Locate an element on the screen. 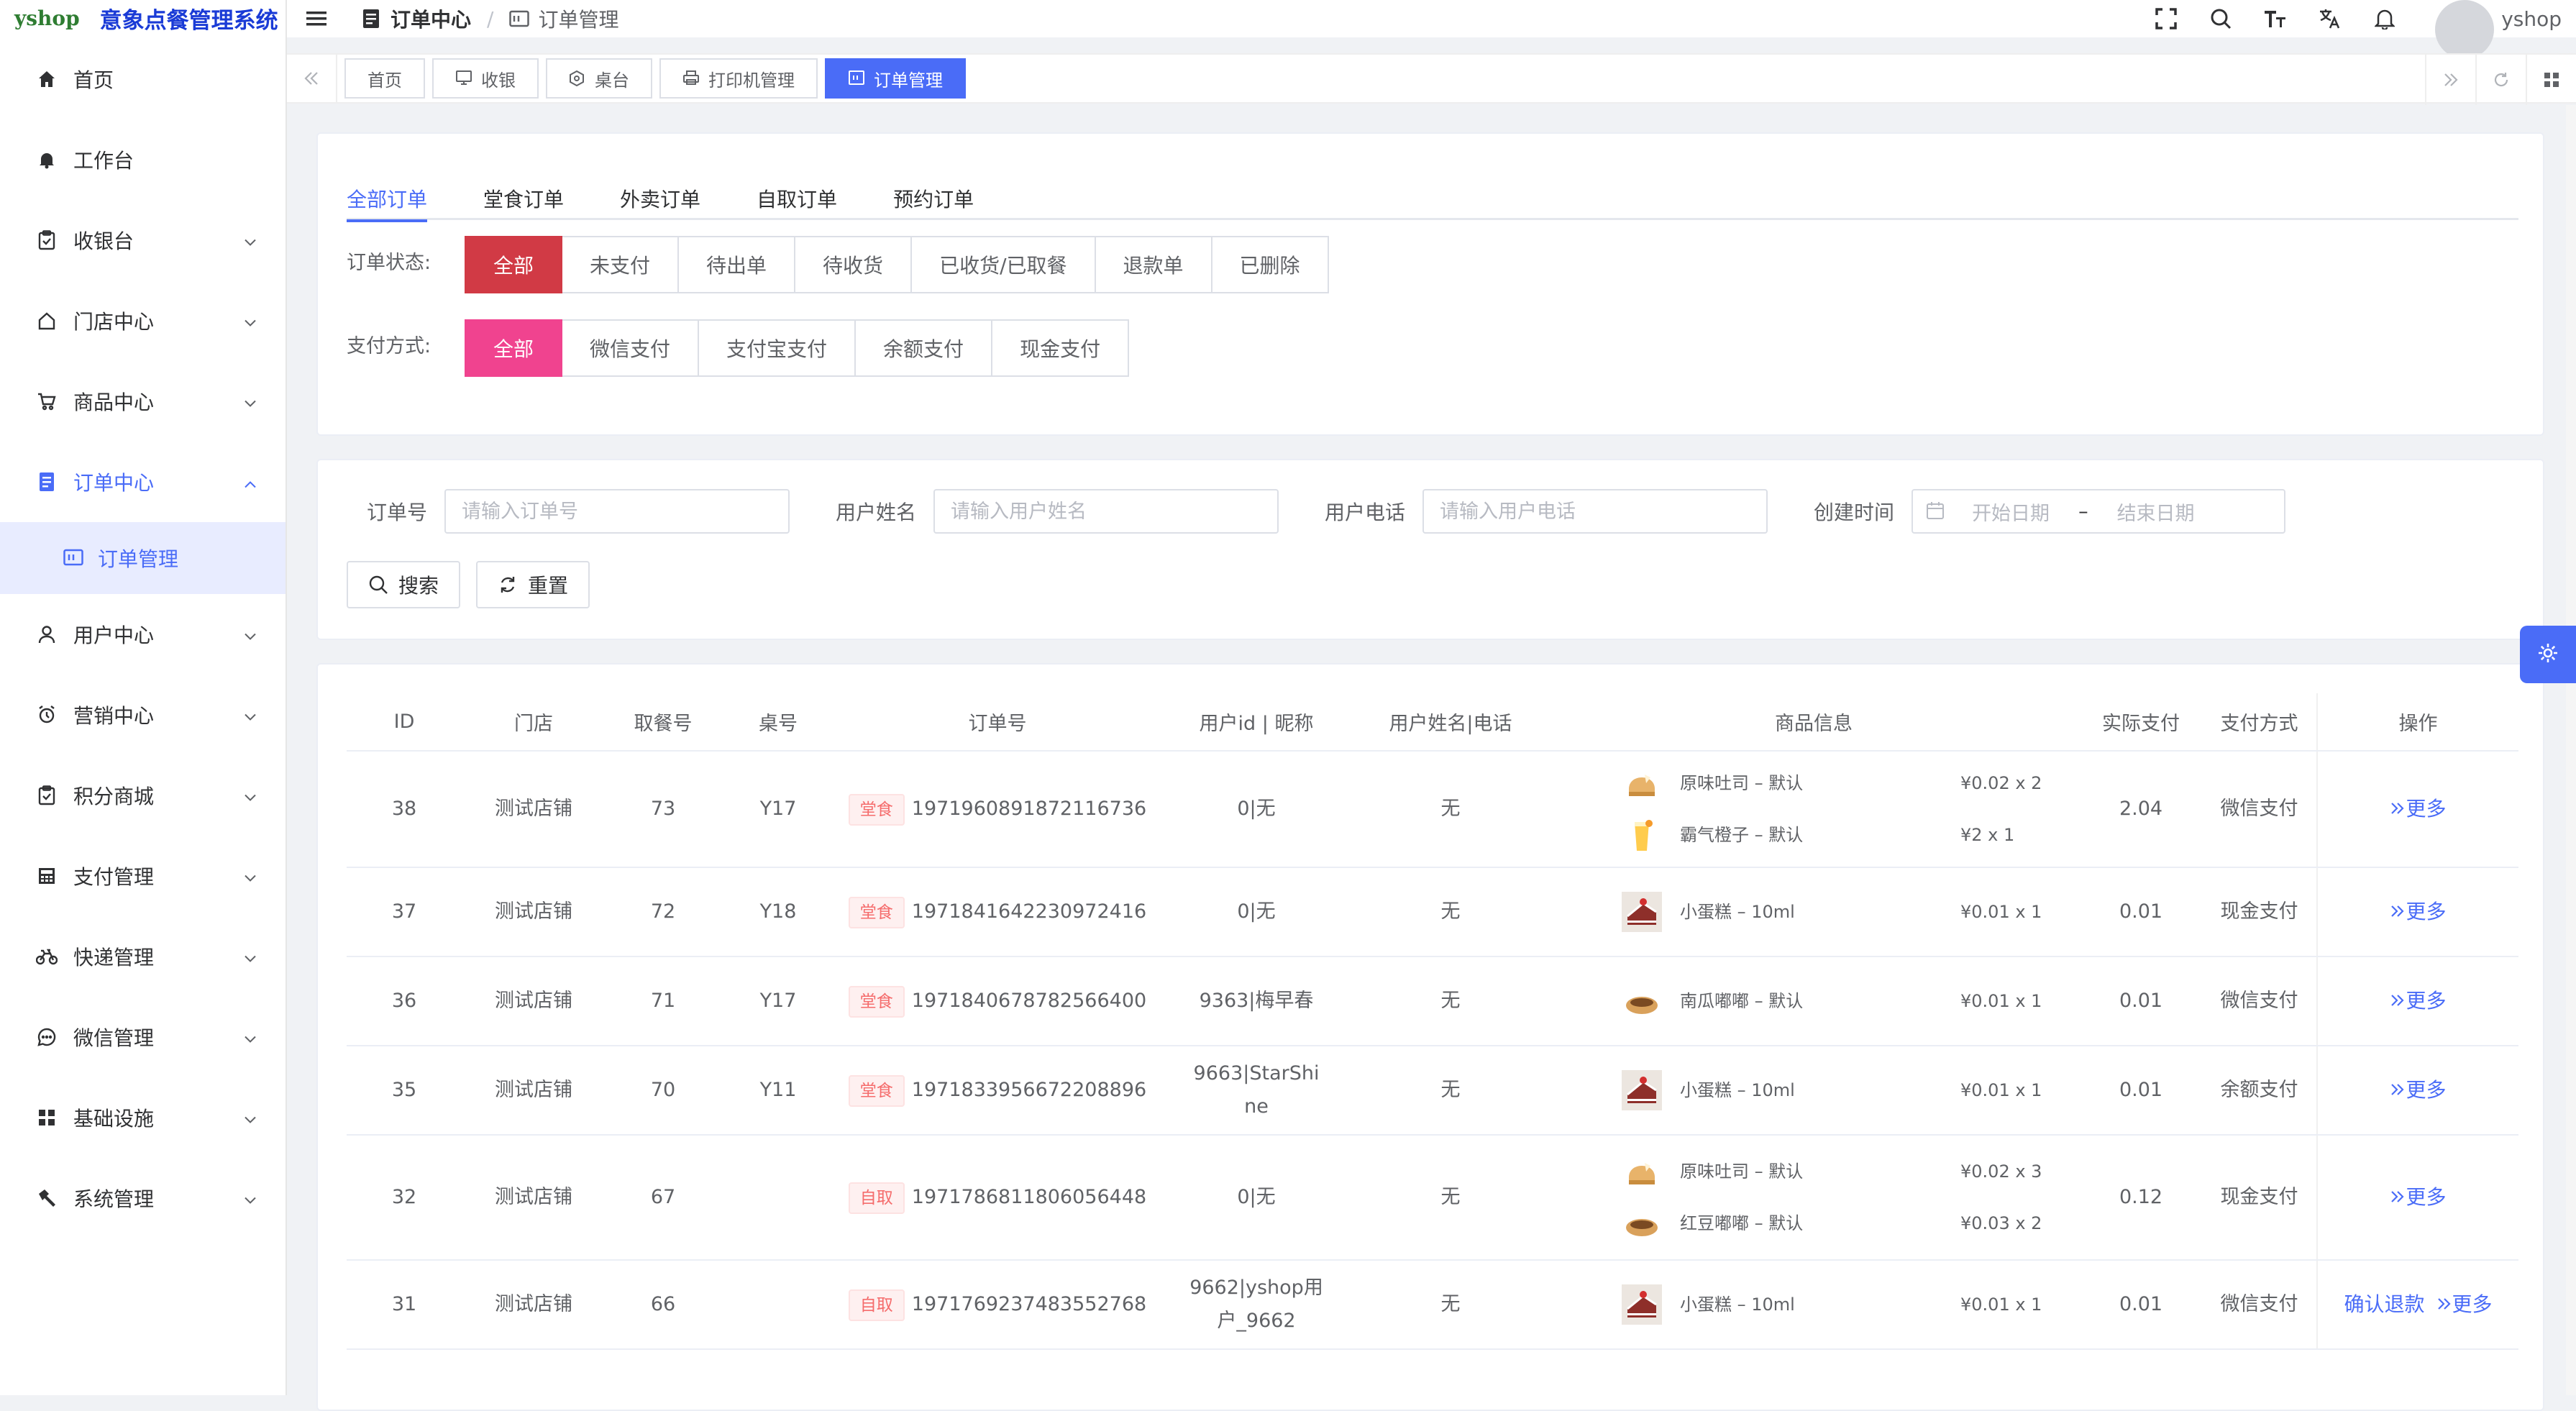 The width and height of the screenshot is (2576, 1411). start-date-input: 开始日期 is located at coordinates (2011, 512).